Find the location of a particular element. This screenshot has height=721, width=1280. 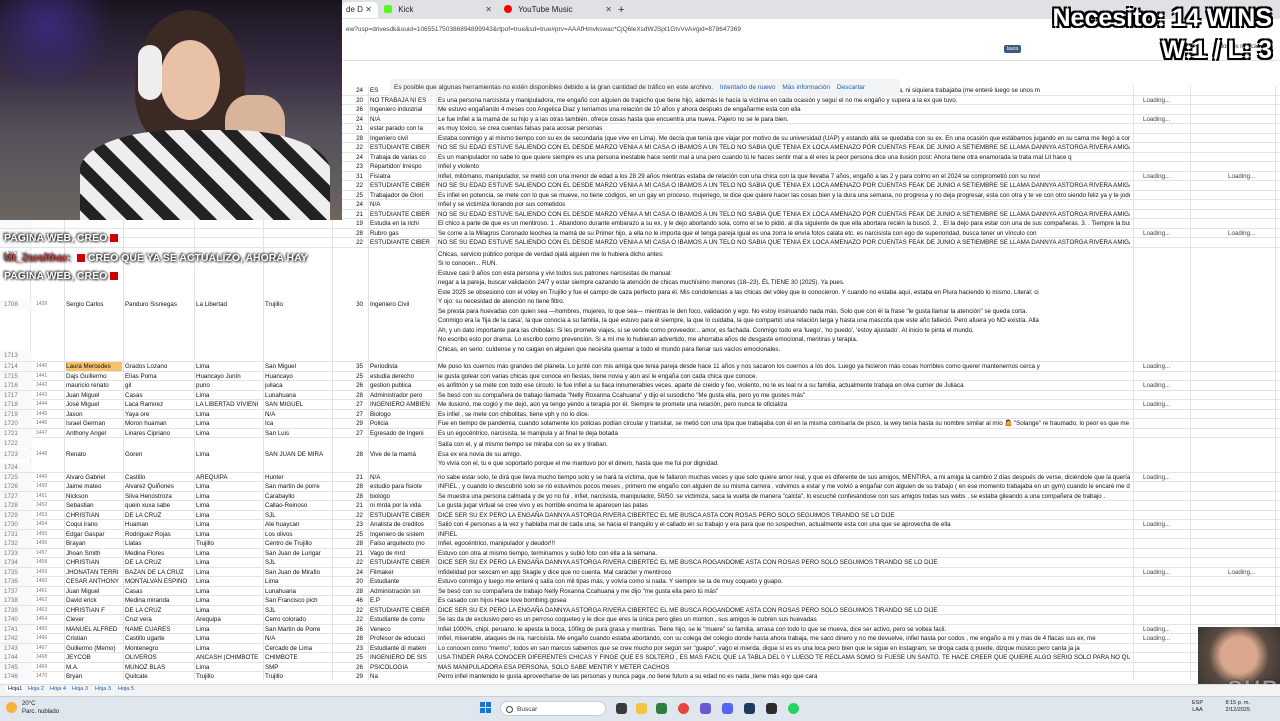

cell-dis: SJL is located at coordinates (298, 610).